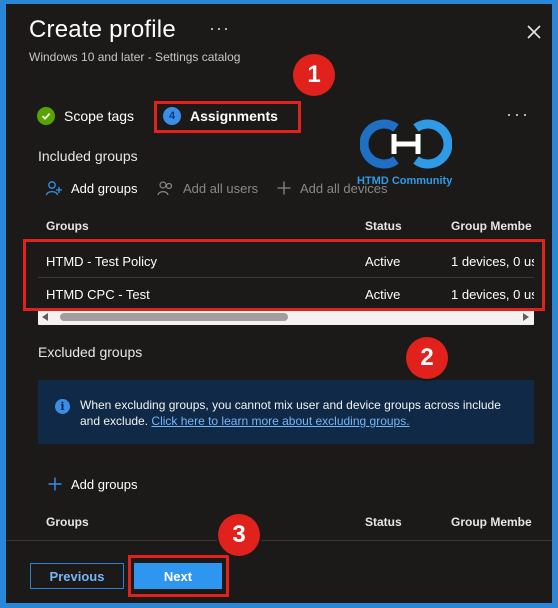 This screenshot has width=558, height=608. Describe the element at coordinates (227, 117) in the screenshot. I see `highlight-box-assignments` at that location.